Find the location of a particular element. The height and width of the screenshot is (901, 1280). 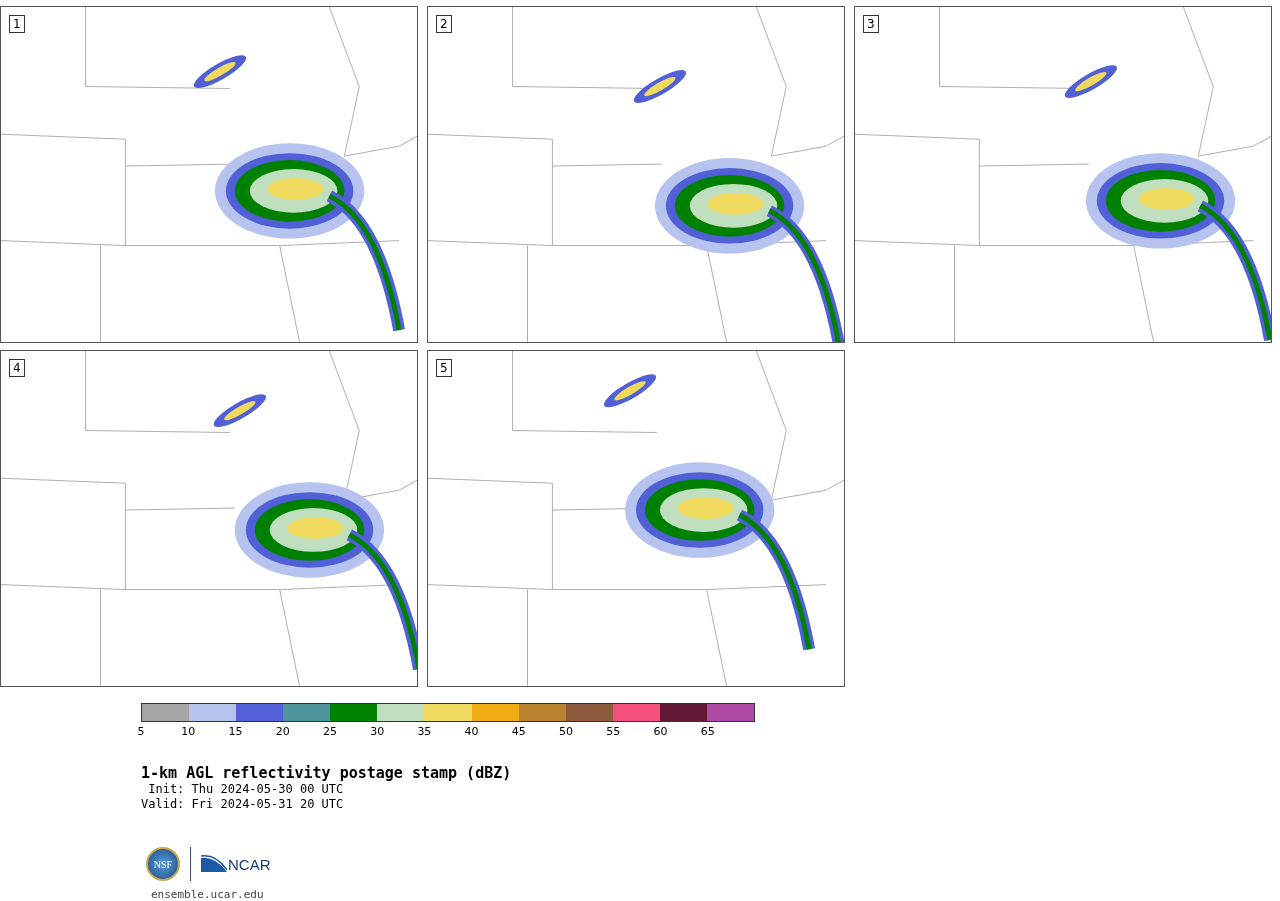

panel-number: 1 is located at coordinates (17, 24).